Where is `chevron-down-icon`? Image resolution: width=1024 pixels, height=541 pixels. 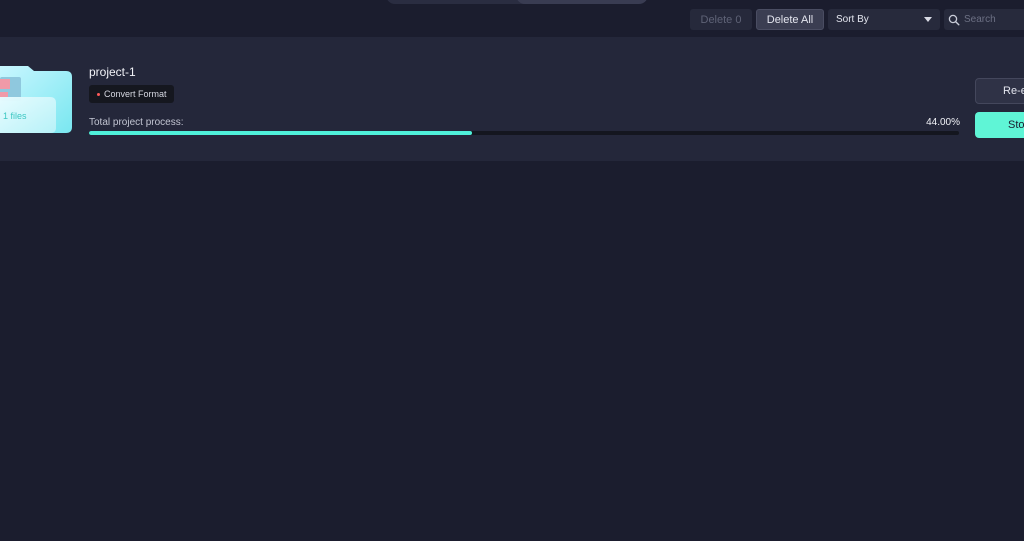 chevron-down-icon is located at coordinates (928, 19).